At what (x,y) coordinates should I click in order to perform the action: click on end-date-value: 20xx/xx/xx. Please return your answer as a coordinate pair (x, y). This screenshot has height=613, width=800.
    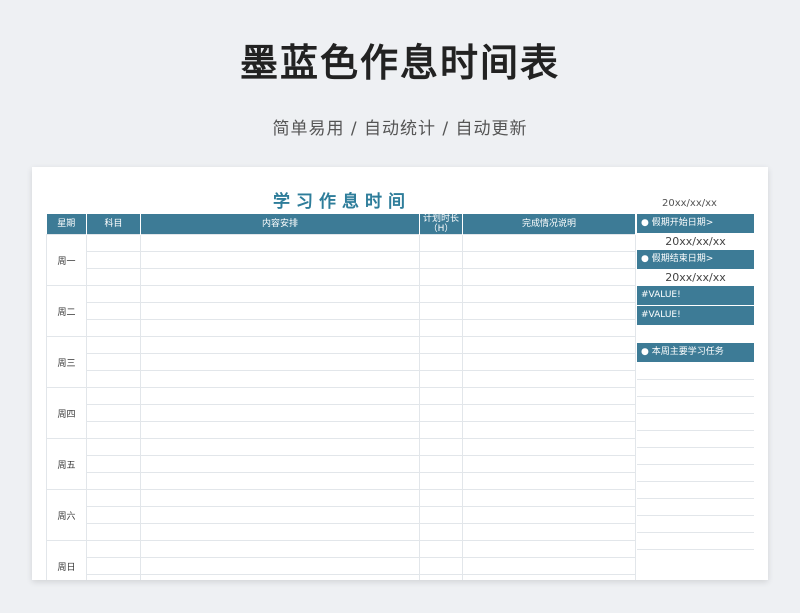
    Looking at the image, I should click on (695, 278).